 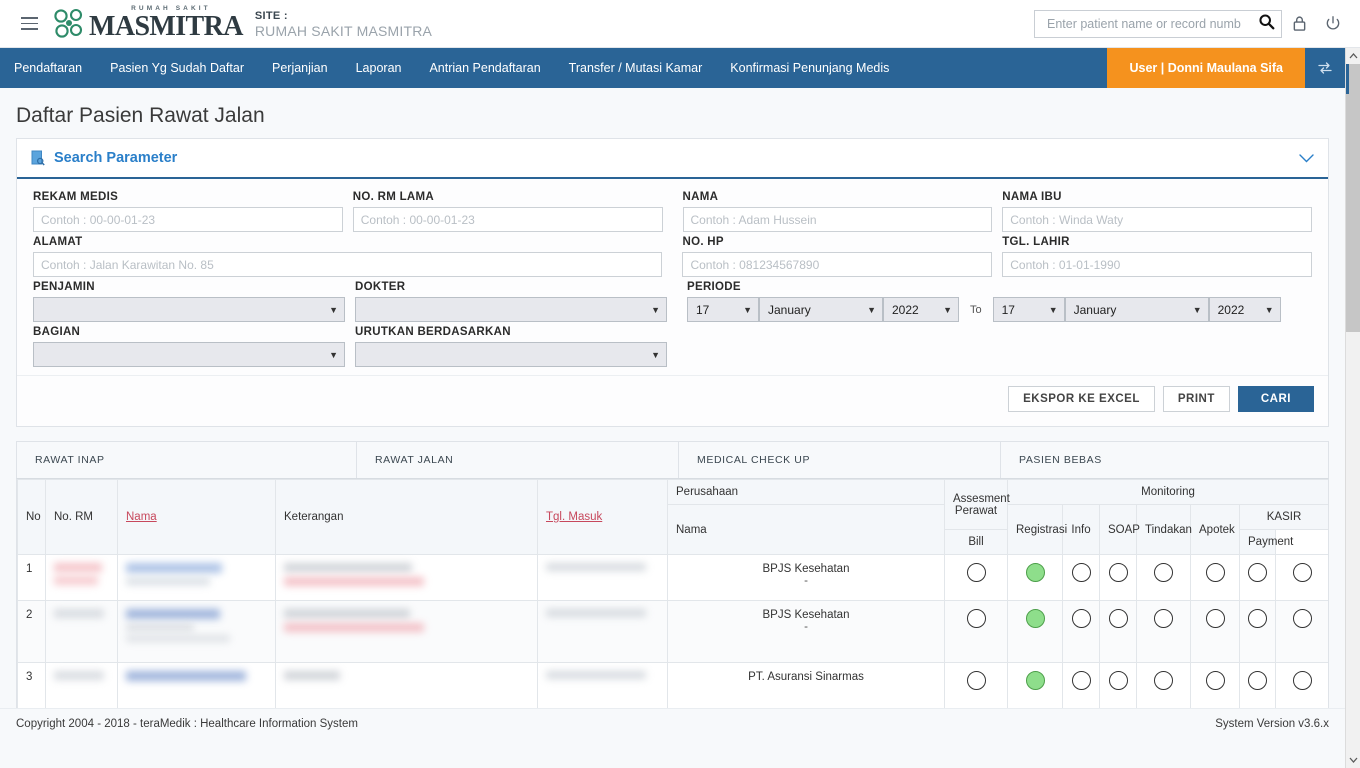 What do you see at coordinates (1353, 56) in the screenshot?
I see `scroll-up-arrow-icon` at bounding box center [1353, 56].